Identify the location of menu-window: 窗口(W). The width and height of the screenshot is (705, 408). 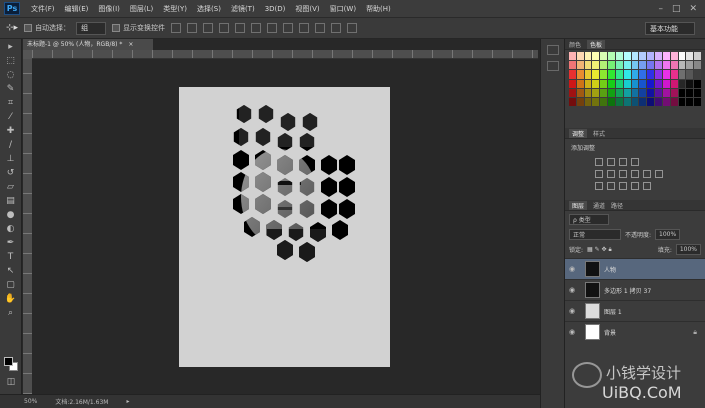
(343, 9).